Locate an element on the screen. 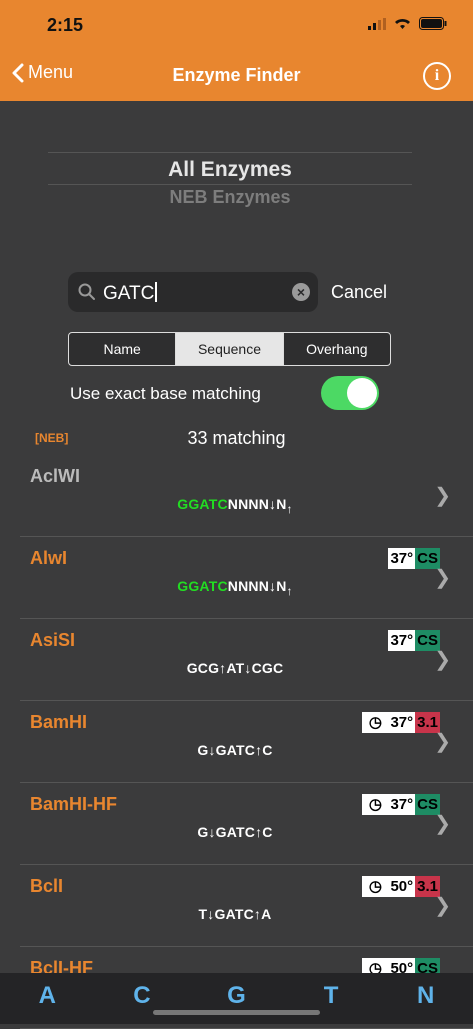  list-item: AsiSI 37° CS GCG↑AT↓CGC ❯ is located at coordinates (246, 660).